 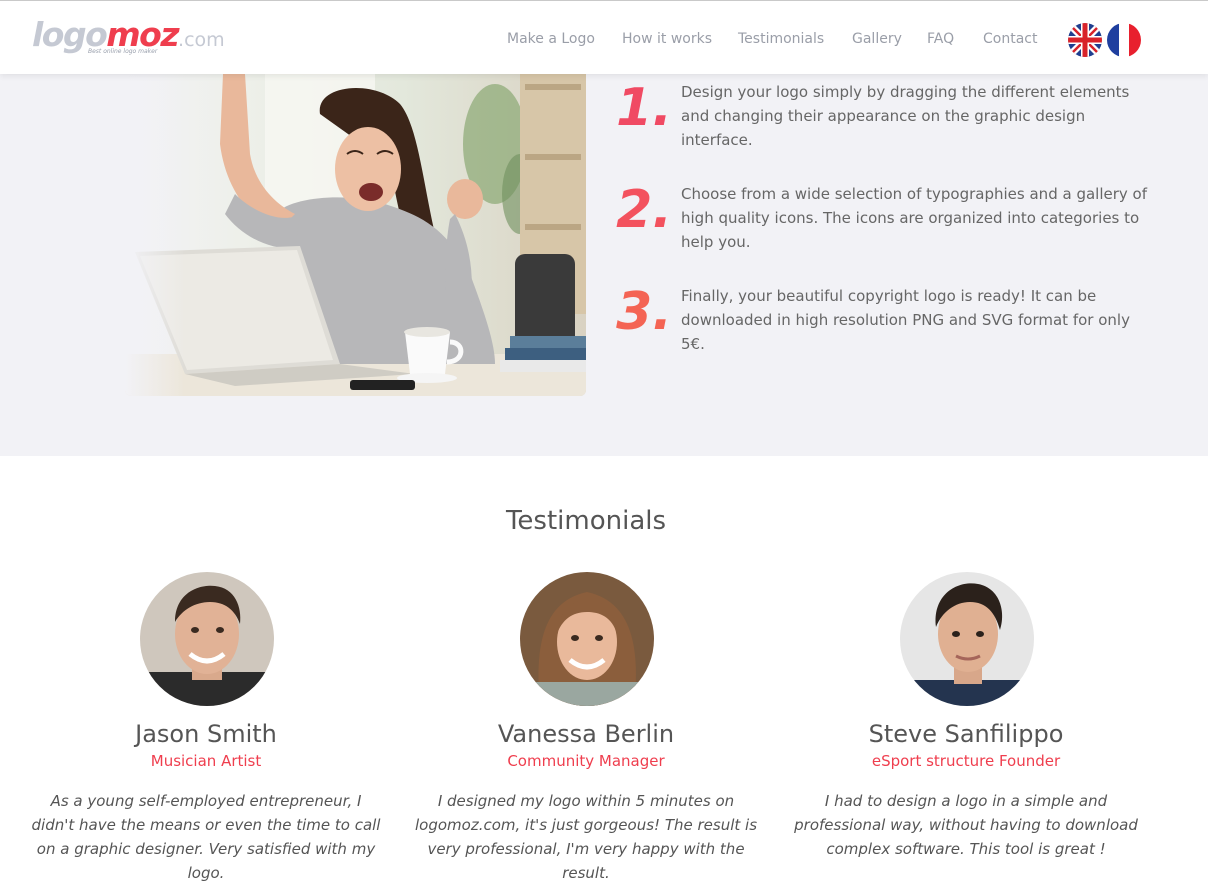 I want to click on logo-text-com: .com, so click(x=201, y=40).